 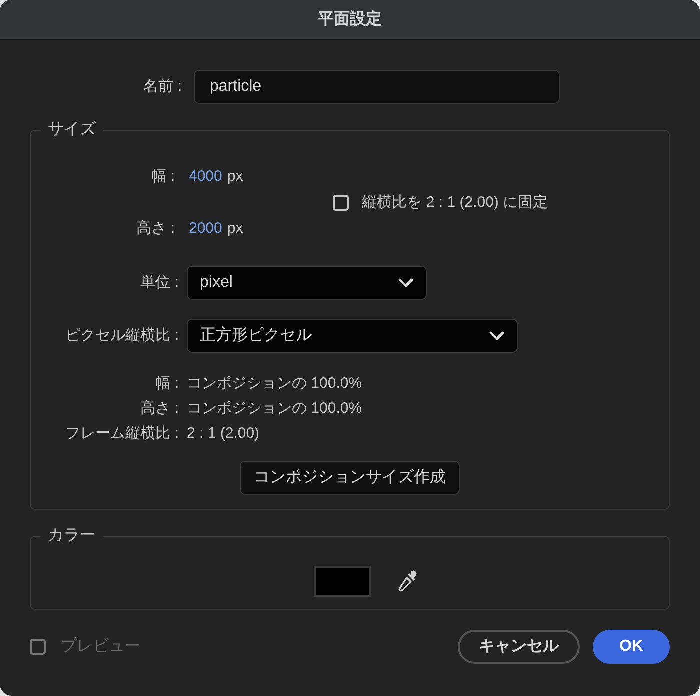 I want to click on info-label: 高さ :, so click(x=159, y=408).